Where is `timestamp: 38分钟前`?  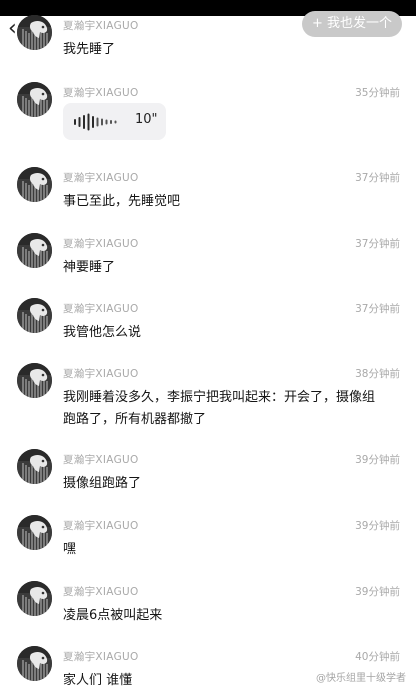
timestamp: 38分钟前 is located at coordinates (377, 374).